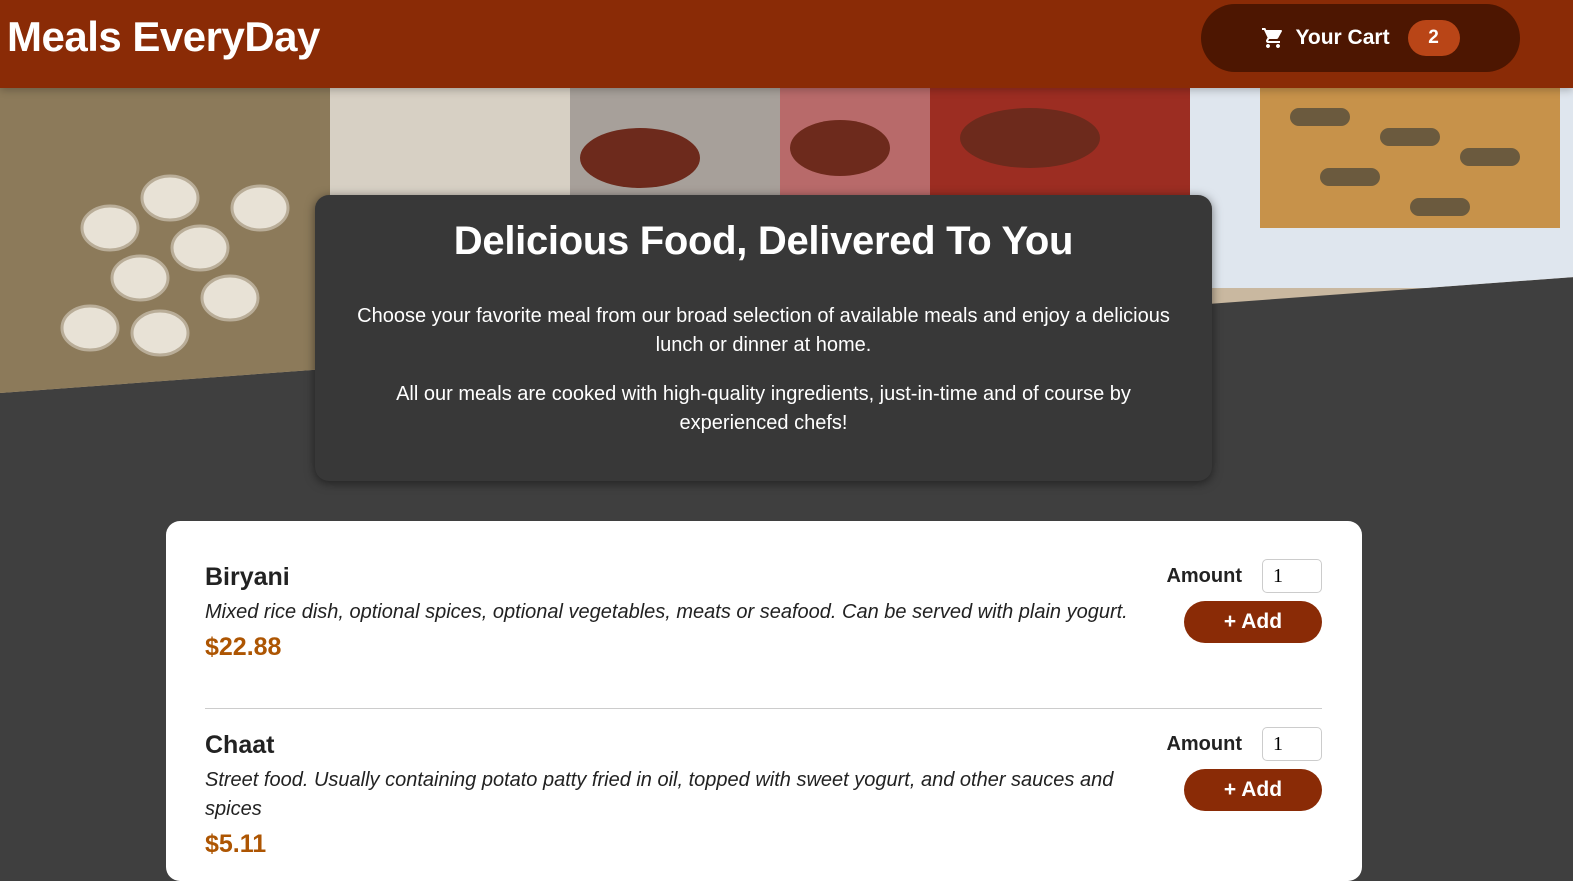  Describe the element at coordinates (1433, 38) in the screenshot. I see `cart-count-badge: 2` at that location.